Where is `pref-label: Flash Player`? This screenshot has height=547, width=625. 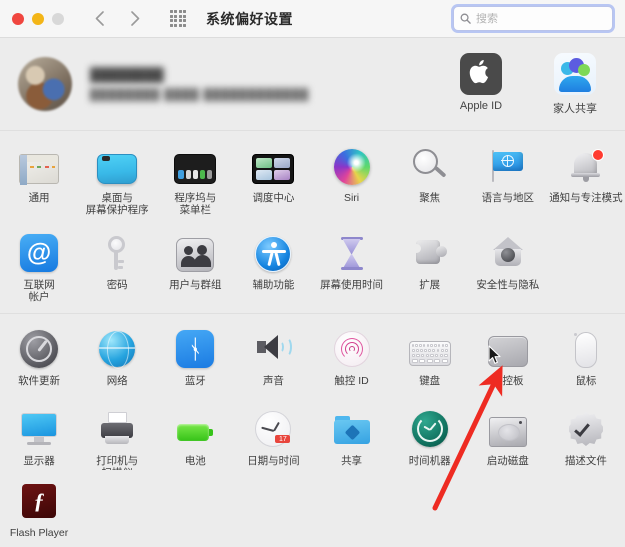 pref-label: Flash Player is located at coordinates (39, 533).